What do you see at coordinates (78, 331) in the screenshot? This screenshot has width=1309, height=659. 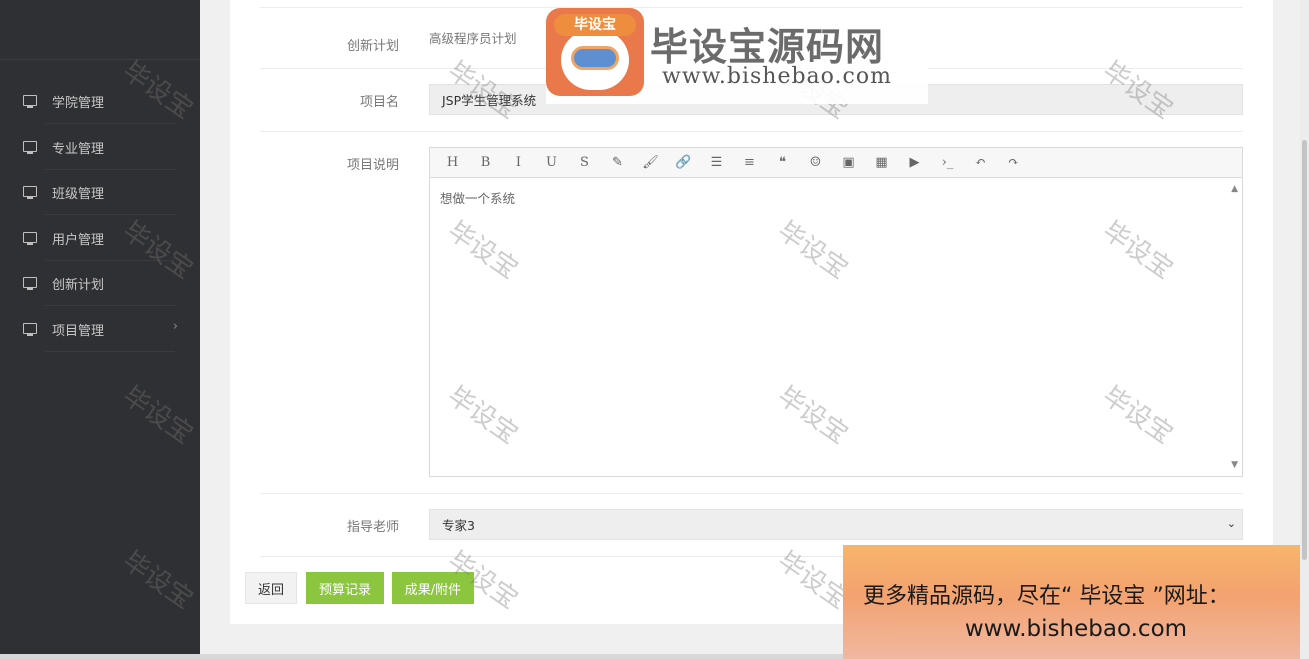 I see `sidebar-item-label: 项目管理` at bounding box center [78, 331].